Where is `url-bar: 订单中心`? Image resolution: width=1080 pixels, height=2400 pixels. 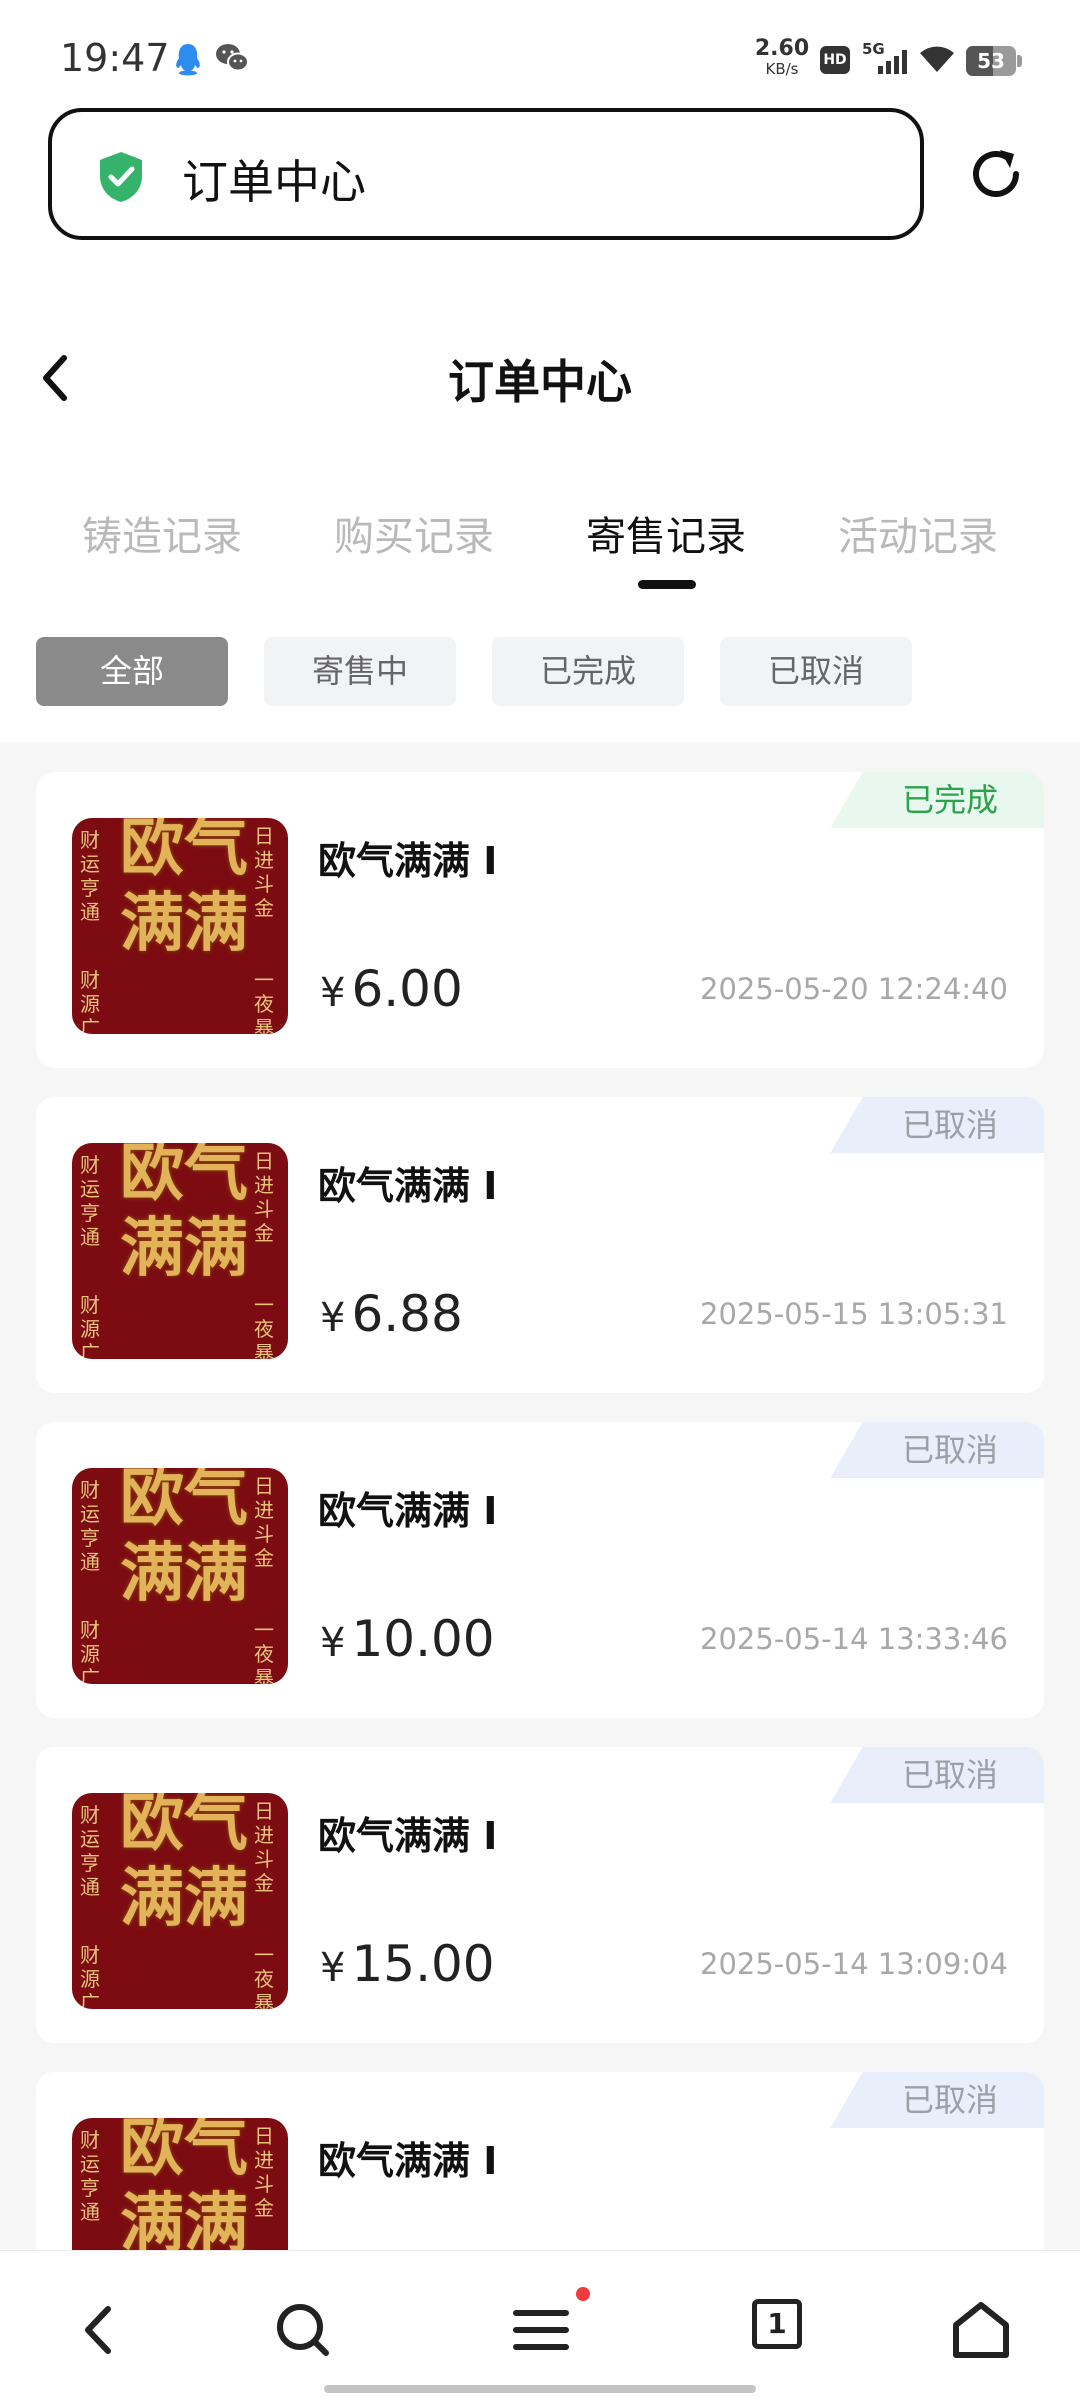 url-bar: 订单中心 is located at coordinates (486, 174).